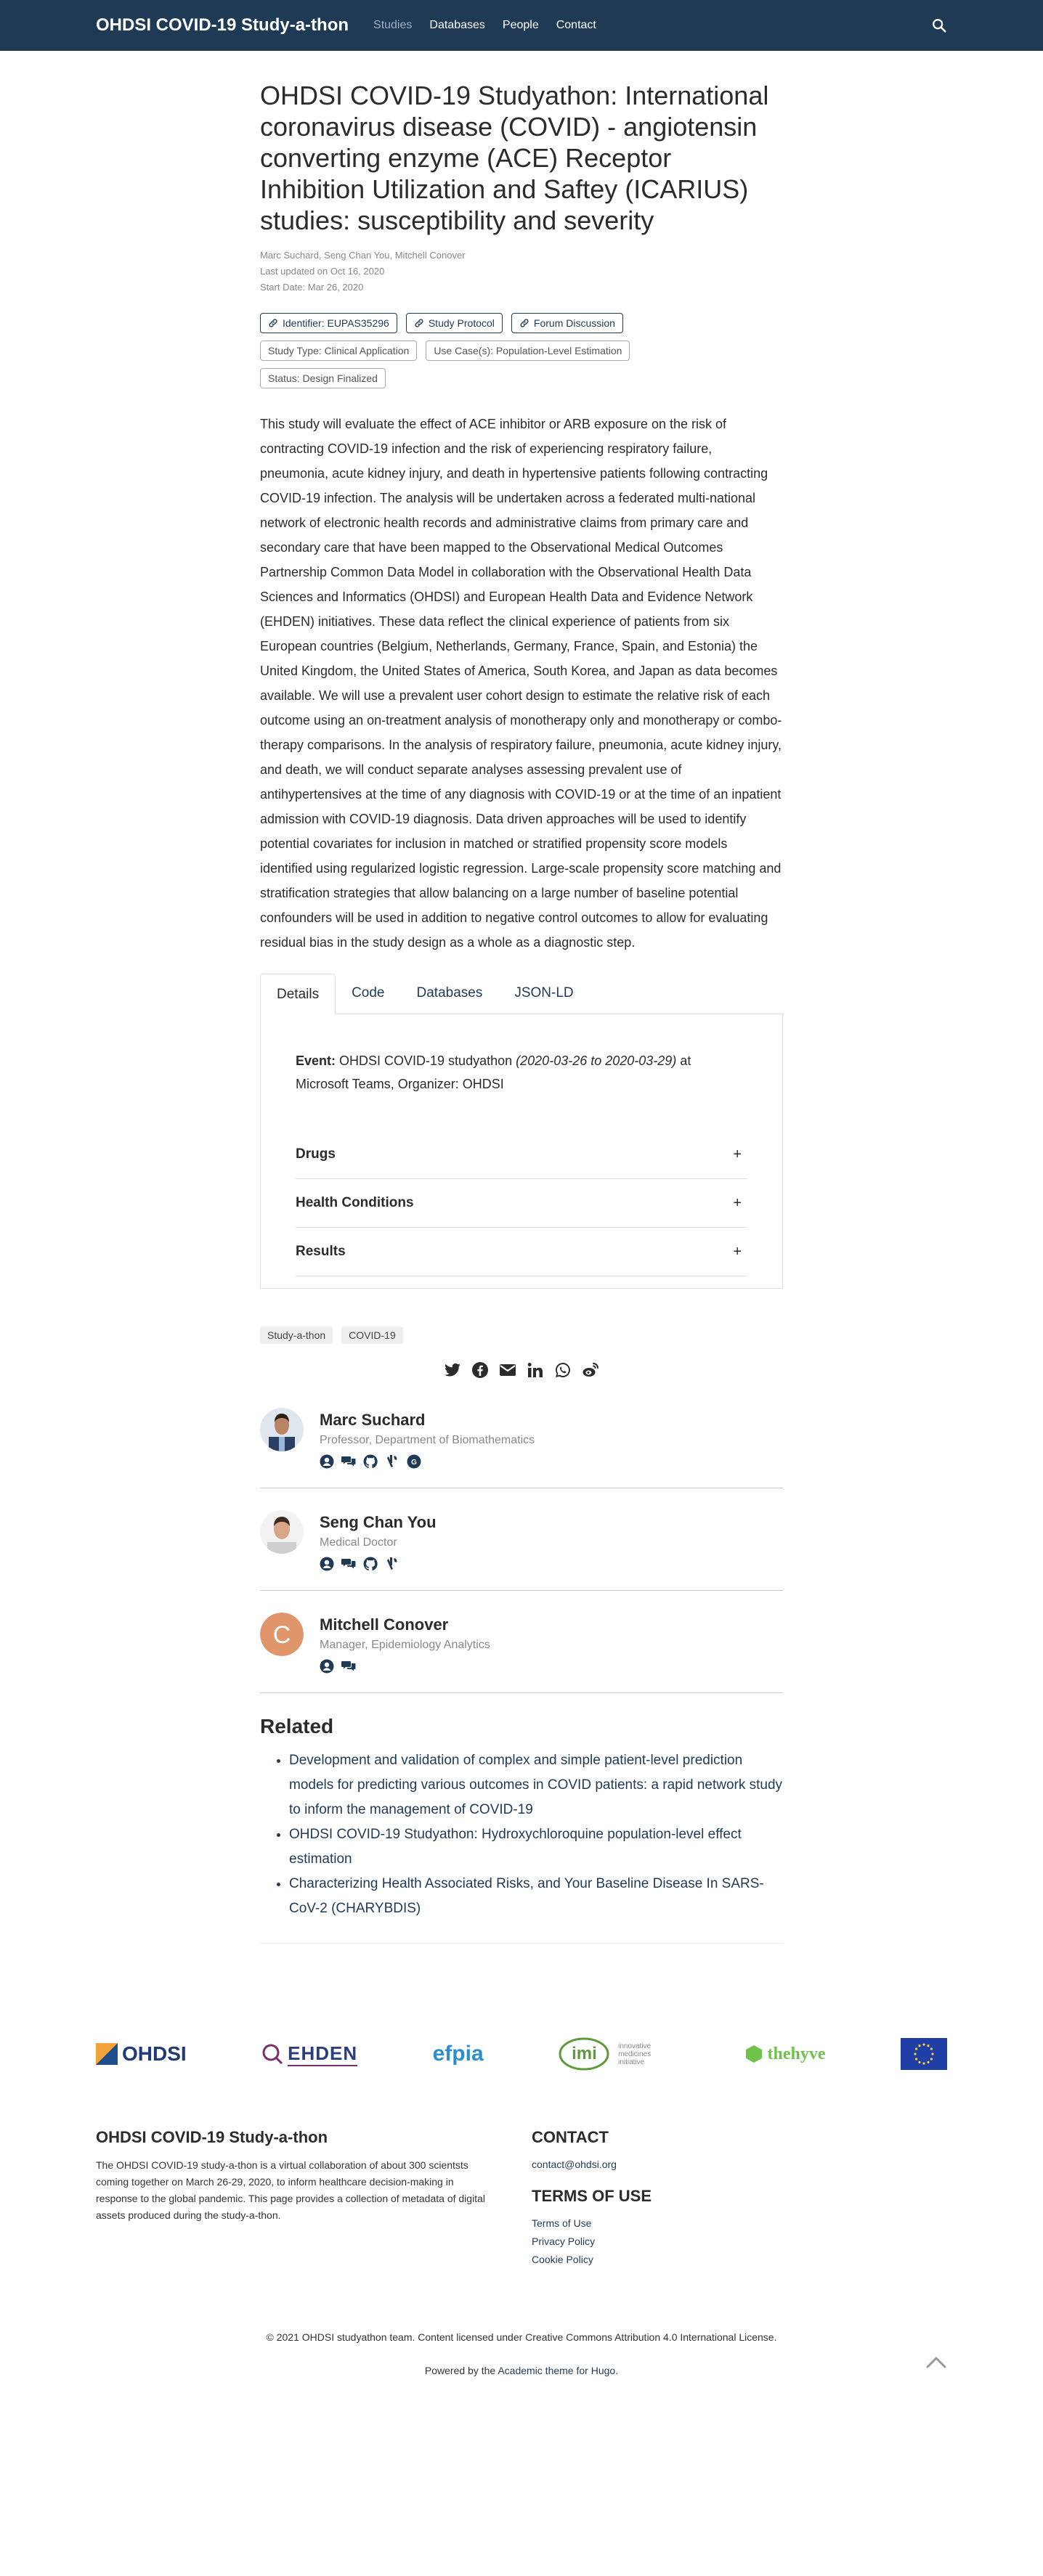 This screenshot has width=1043, height=2576. Describe the element at coordinates (939, 25) in the screenshot. I see `search-icon` at that location.